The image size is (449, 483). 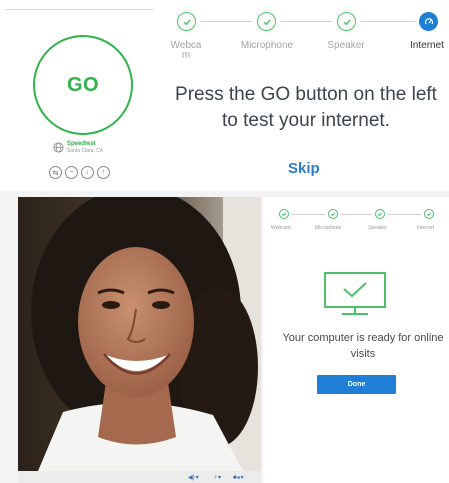 I want to click on step-internet-gauge-icon, so click(x=428, y=21).